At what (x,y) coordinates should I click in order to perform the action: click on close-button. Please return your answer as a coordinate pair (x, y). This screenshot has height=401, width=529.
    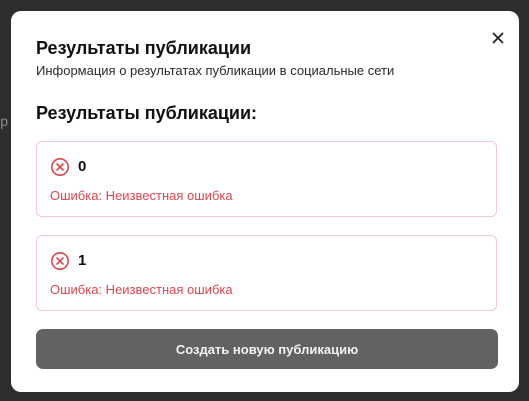
    Looking at the image, I should click on (498, 38).